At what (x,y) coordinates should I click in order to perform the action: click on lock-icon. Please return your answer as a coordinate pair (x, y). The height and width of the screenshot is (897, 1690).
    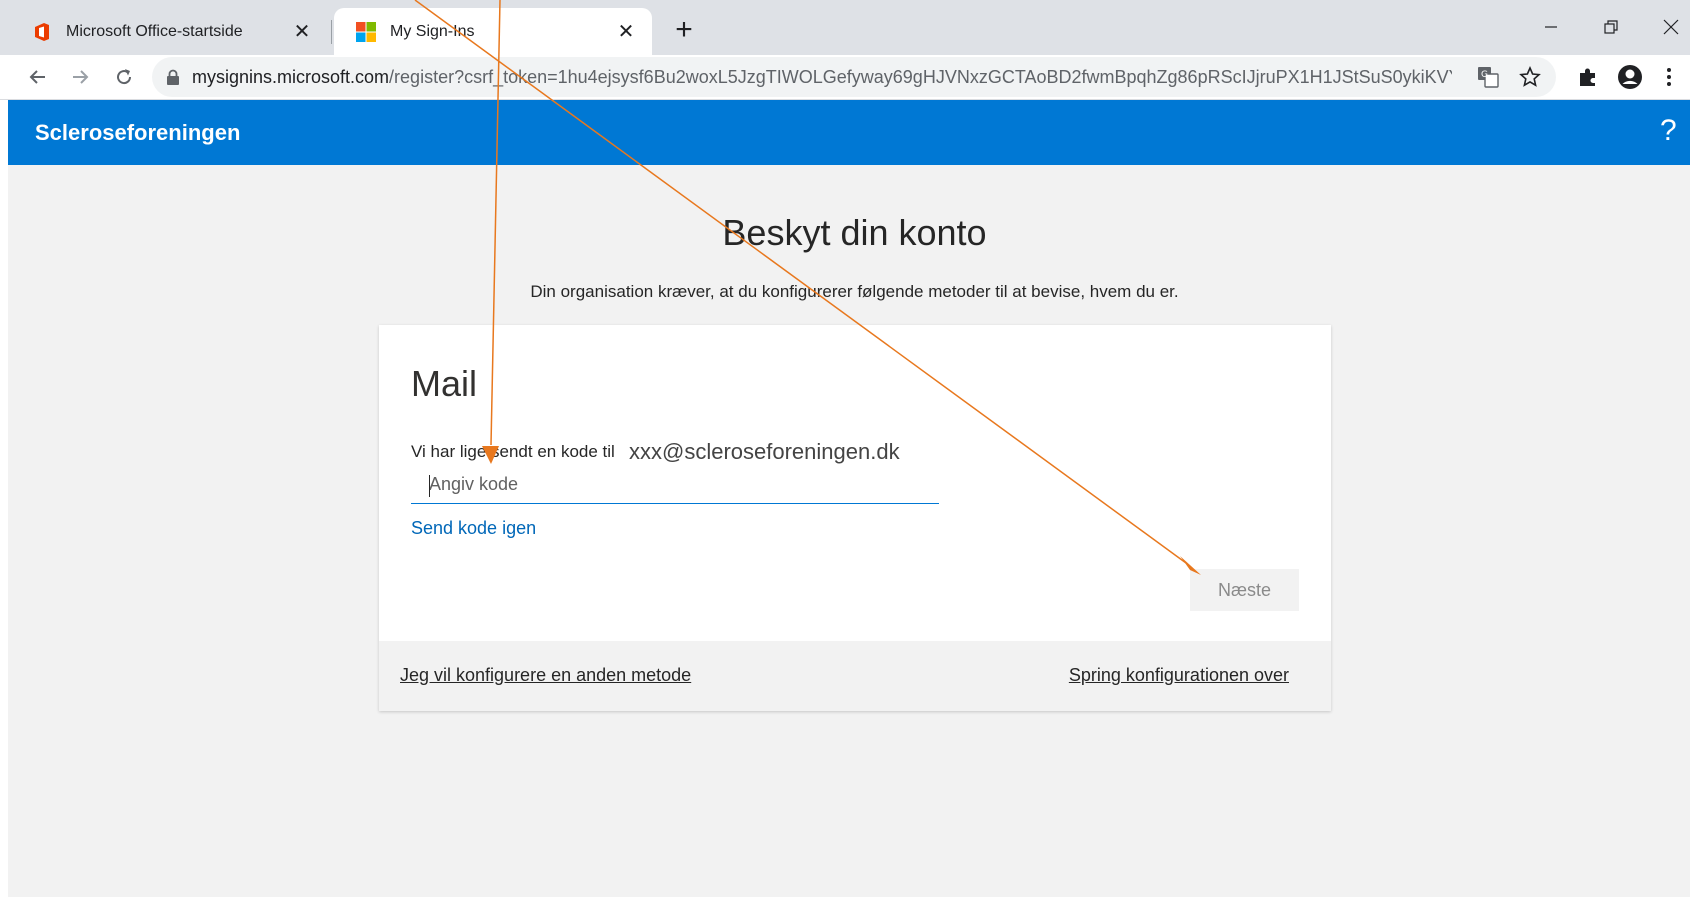
    Looking at the image, I should click on (173, 77).